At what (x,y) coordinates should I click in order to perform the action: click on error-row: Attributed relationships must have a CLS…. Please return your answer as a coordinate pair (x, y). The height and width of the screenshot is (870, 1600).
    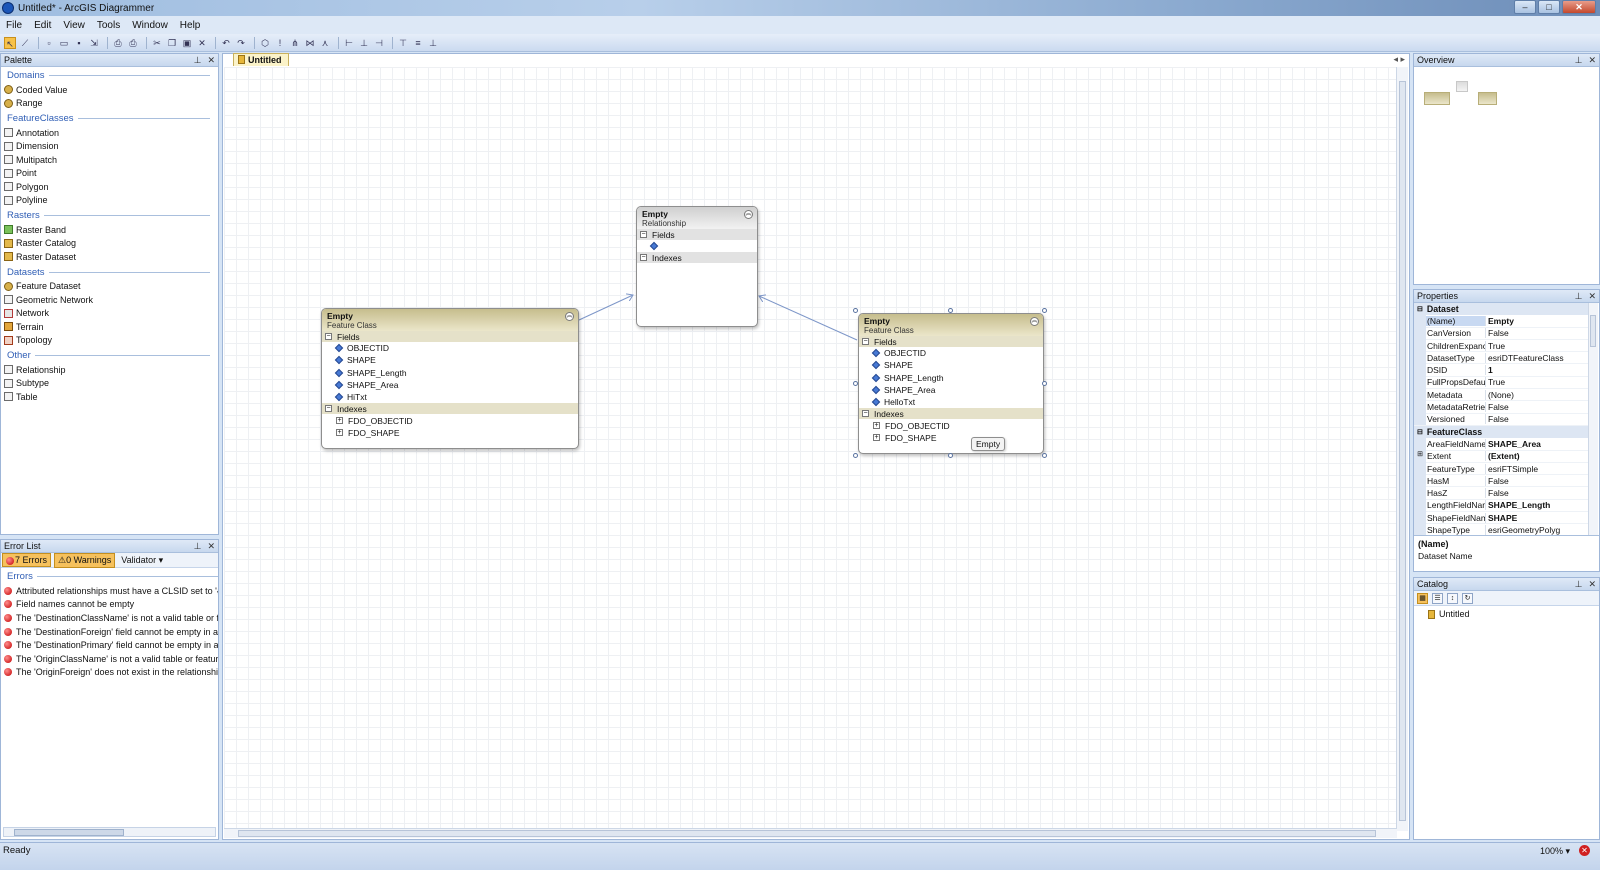
    Looking at the image, I should click on (109, 591).